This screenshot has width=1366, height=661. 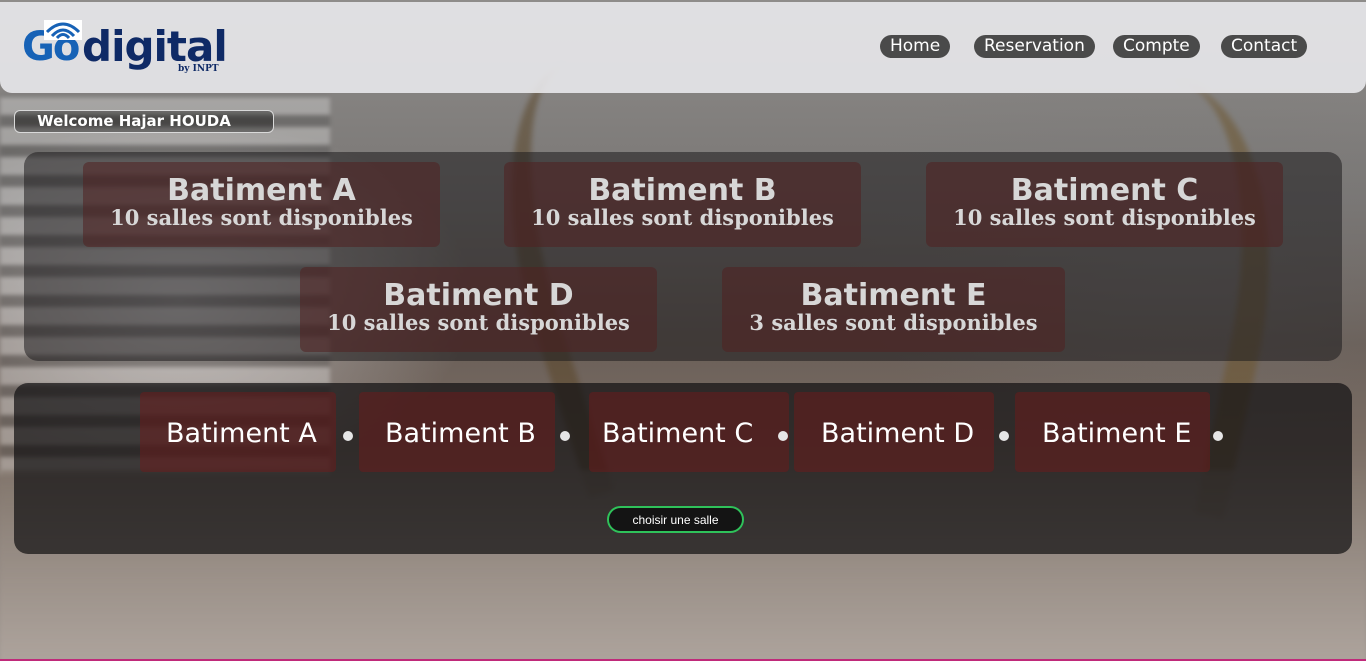 I want to click on tab-batiment-b: Batiment B, so click(x=460, y=434).